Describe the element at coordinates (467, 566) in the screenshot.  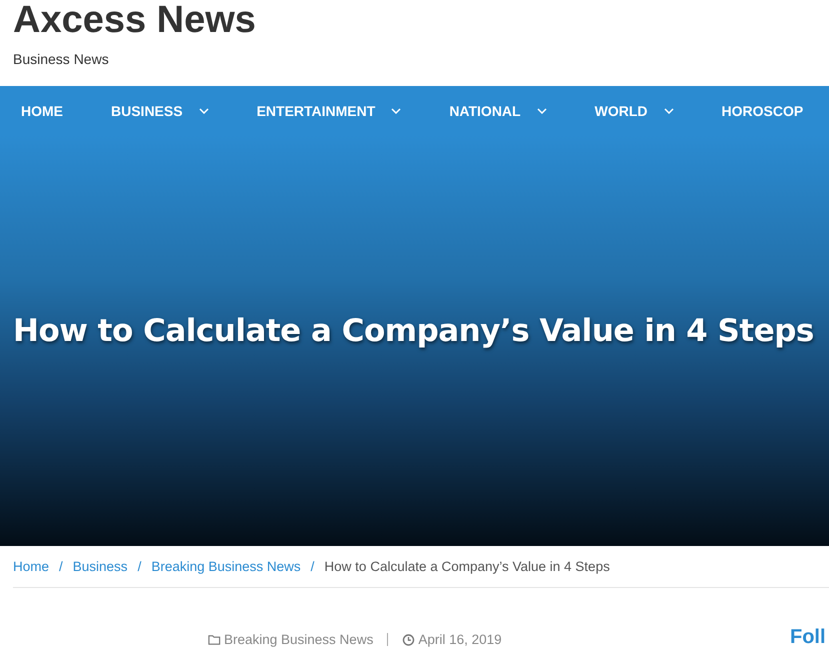
I see `breadcrumb-current: How to Calculate a Company’s Value in 4 Steps` at that location.